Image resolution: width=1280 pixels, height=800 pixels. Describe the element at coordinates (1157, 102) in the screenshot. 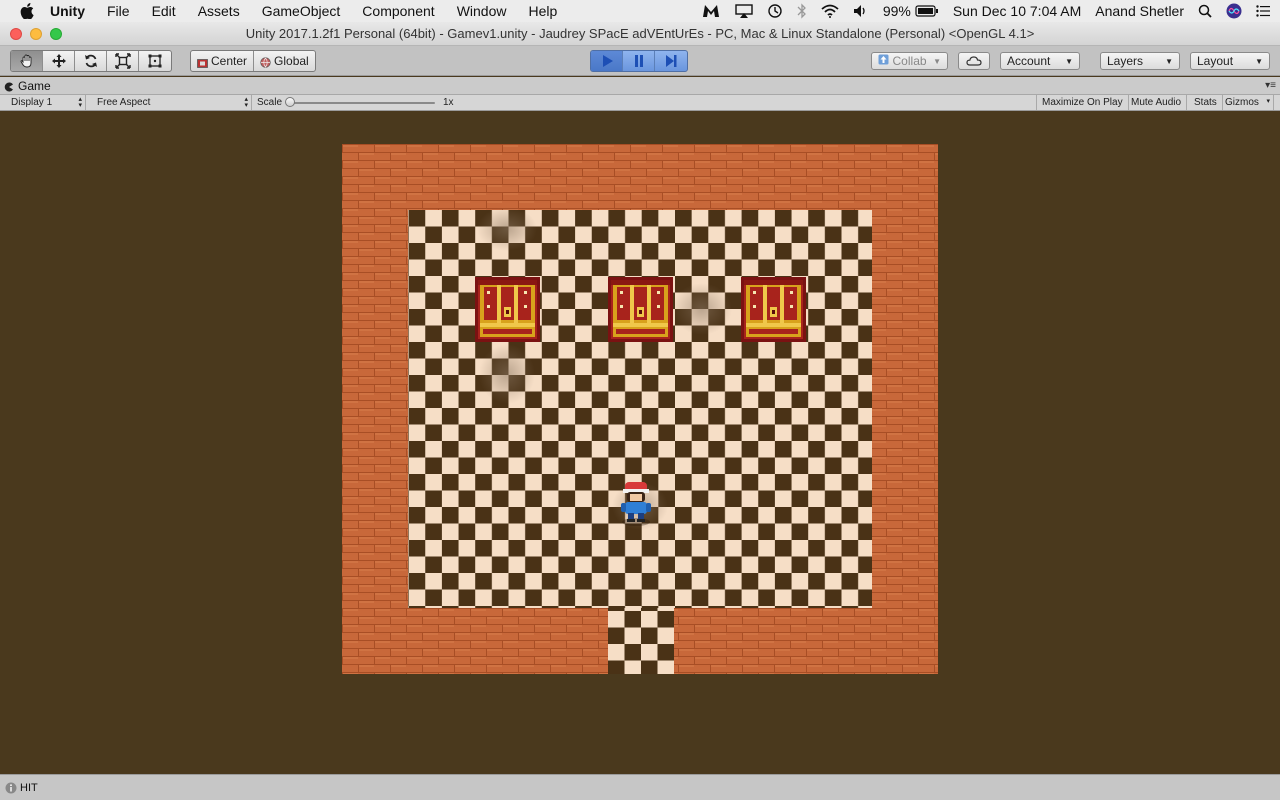

I see `mute-audio-toggle: Mute Audio` at that location.